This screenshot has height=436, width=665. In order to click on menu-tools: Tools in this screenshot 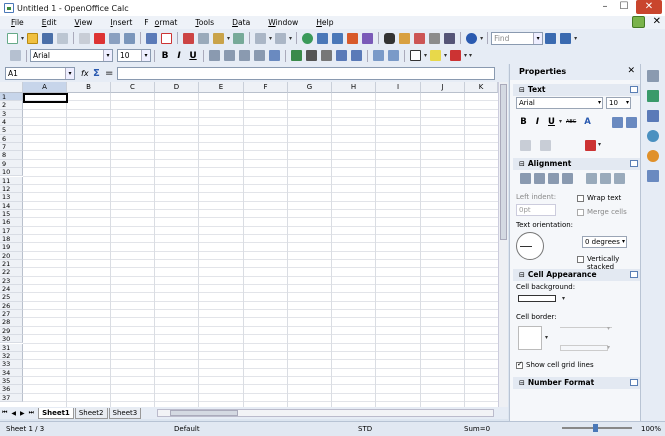, I will do `click(204, 22)`.